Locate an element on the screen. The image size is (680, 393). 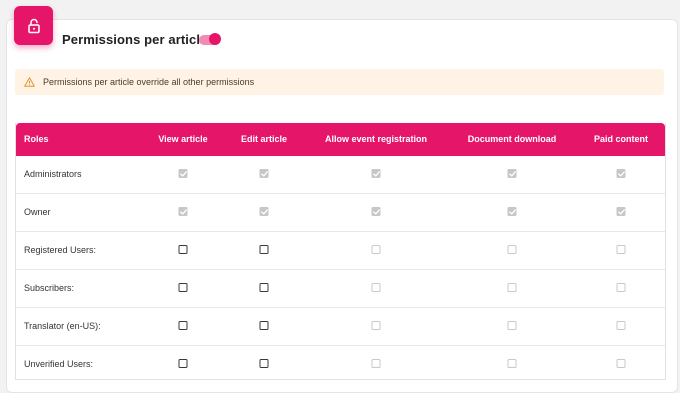
table-row: Translator (en-US): is located at coordinates (340, 327).